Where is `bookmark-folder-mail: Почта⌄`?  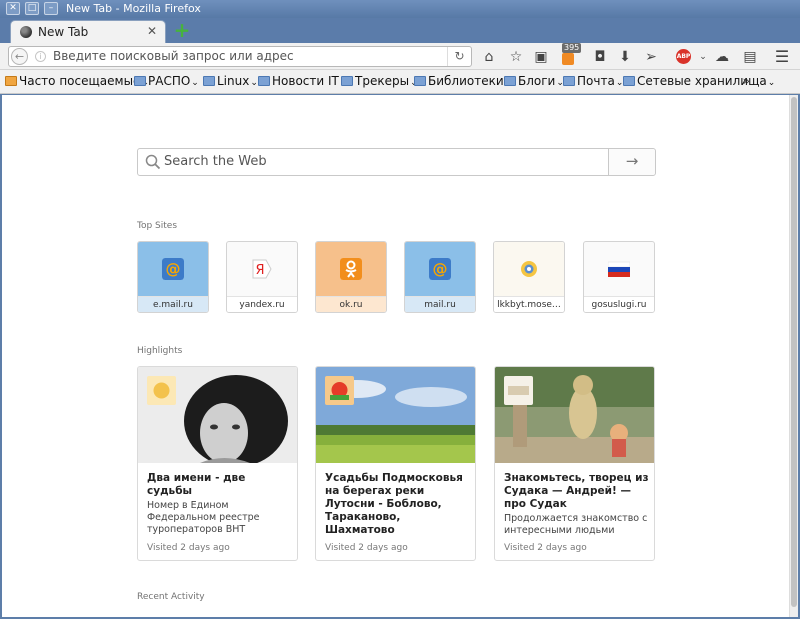 bookmark-folder-mail: Почта⌄ is located at coordinates (593, 81).